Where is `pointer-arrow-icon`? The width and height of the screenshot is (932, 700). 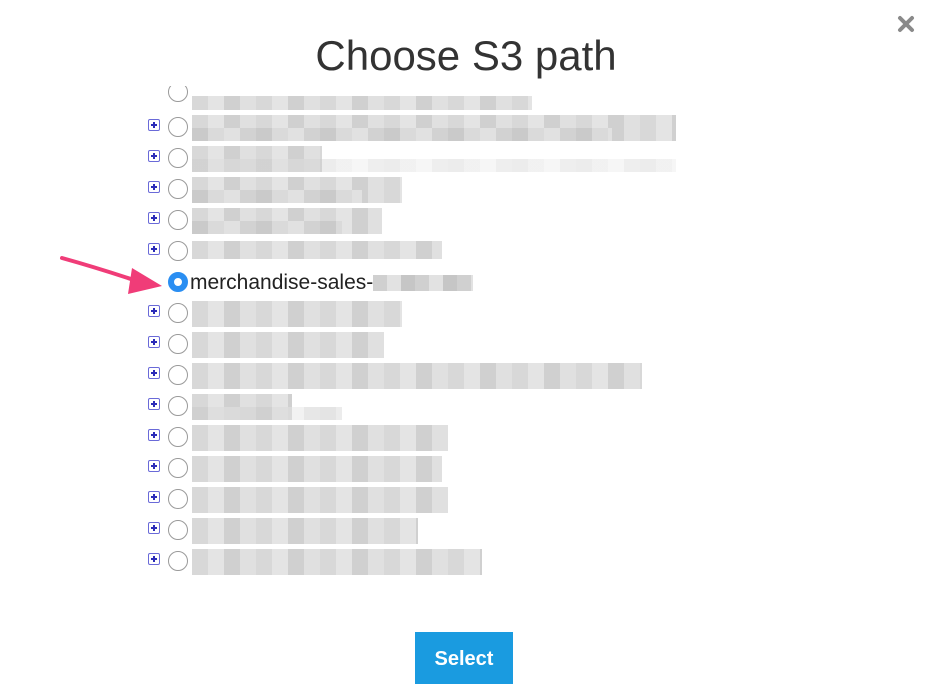 pointer-arrow-icon is located at coordinates (111, 275).